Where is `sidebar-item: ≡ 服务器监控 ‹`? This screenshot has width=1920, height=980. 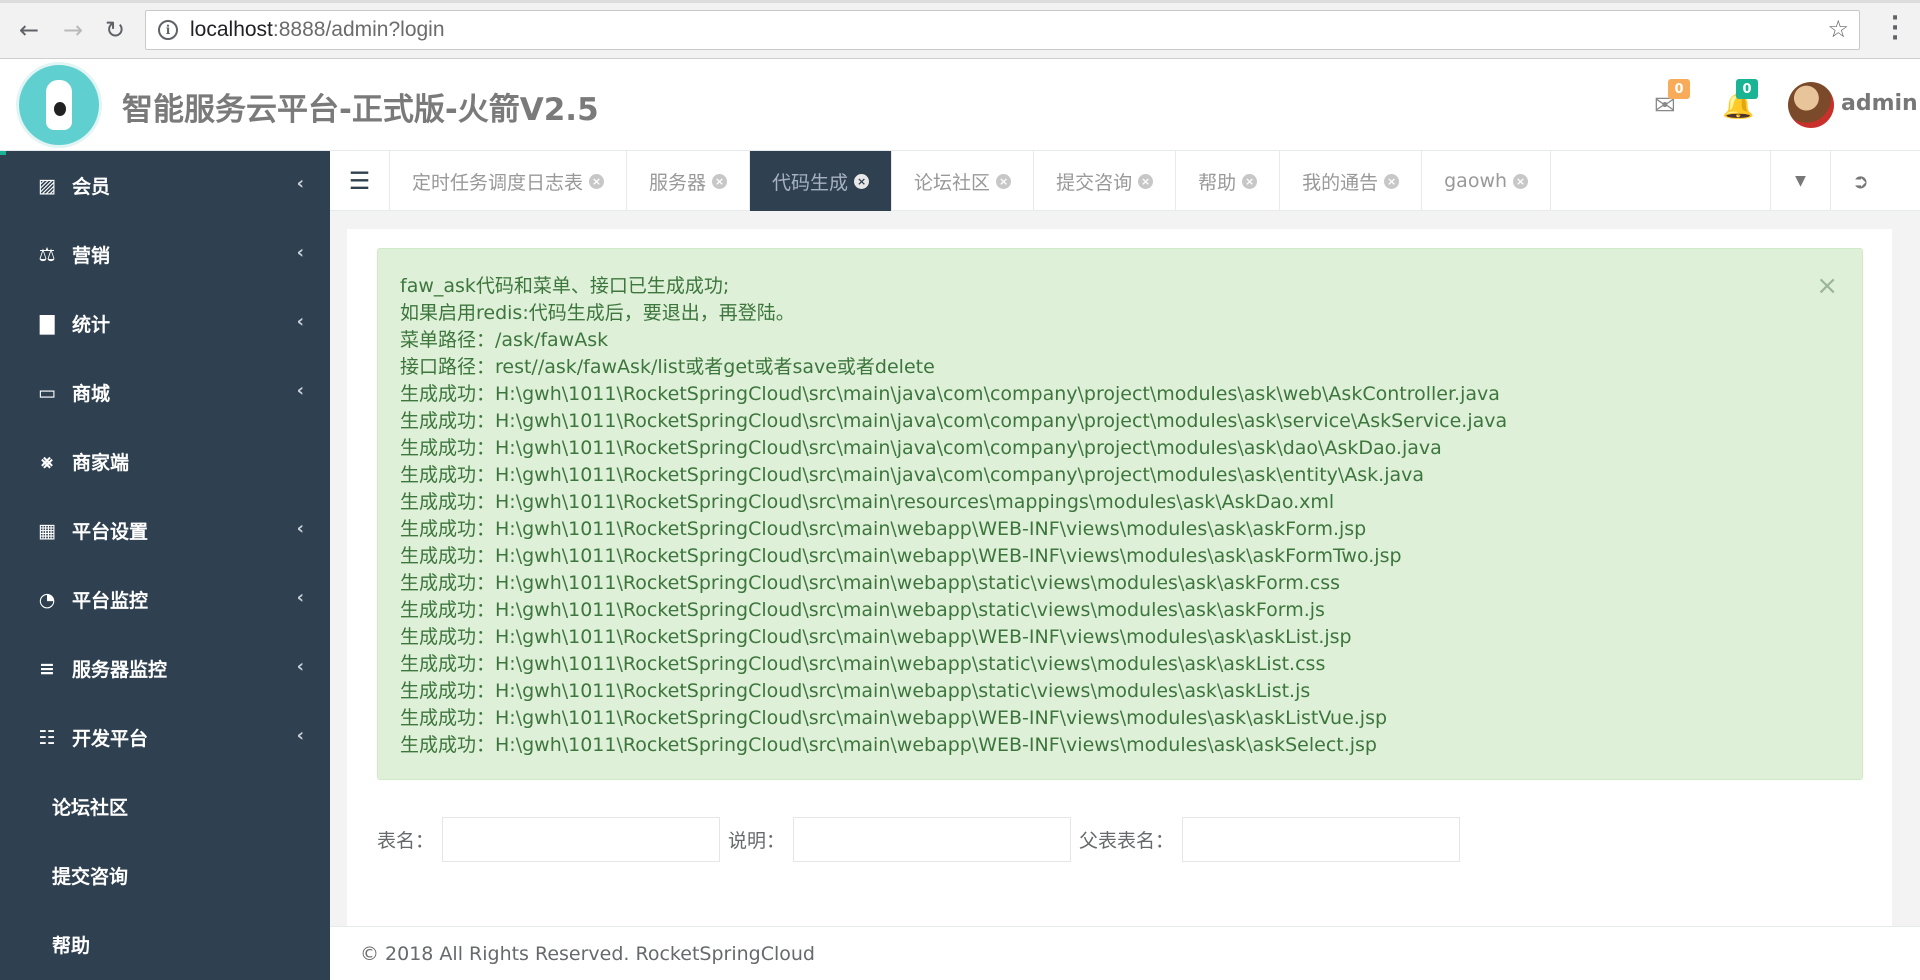 sidebar-item: ≡ 服务器监控 ‹ is located at coordinates (165, 668).